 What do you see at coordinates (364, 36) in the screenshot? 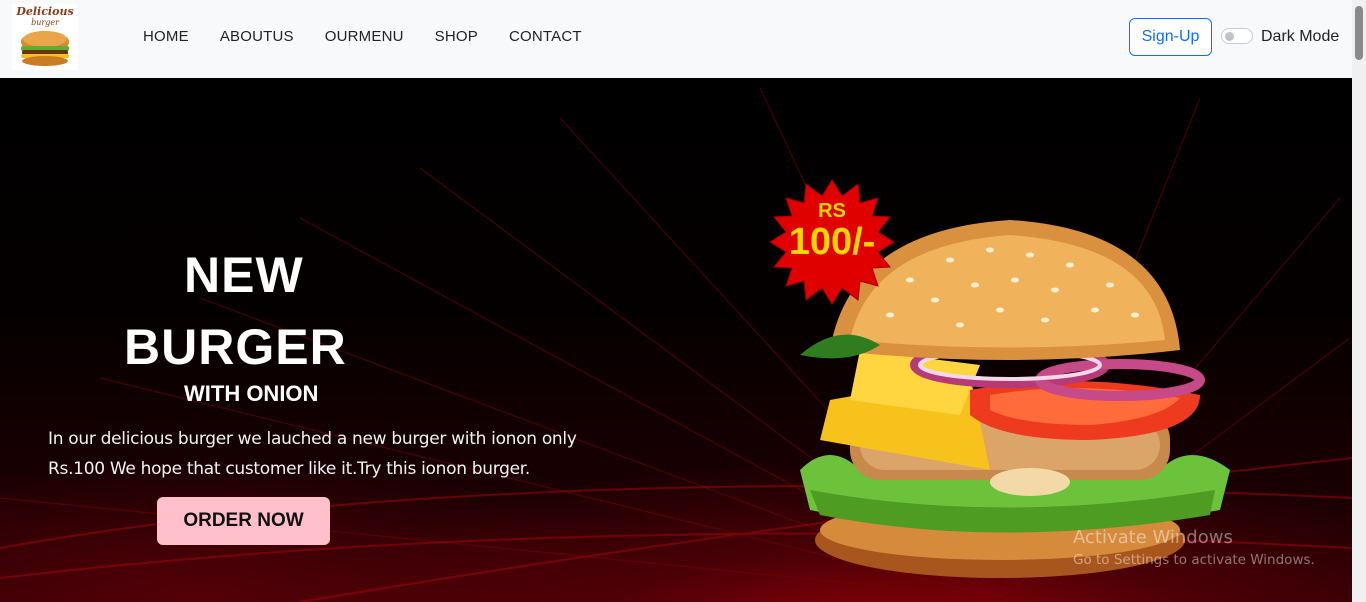
I see `nav-link-ourmenu: OURMENU` at bounding box center [364, 36].